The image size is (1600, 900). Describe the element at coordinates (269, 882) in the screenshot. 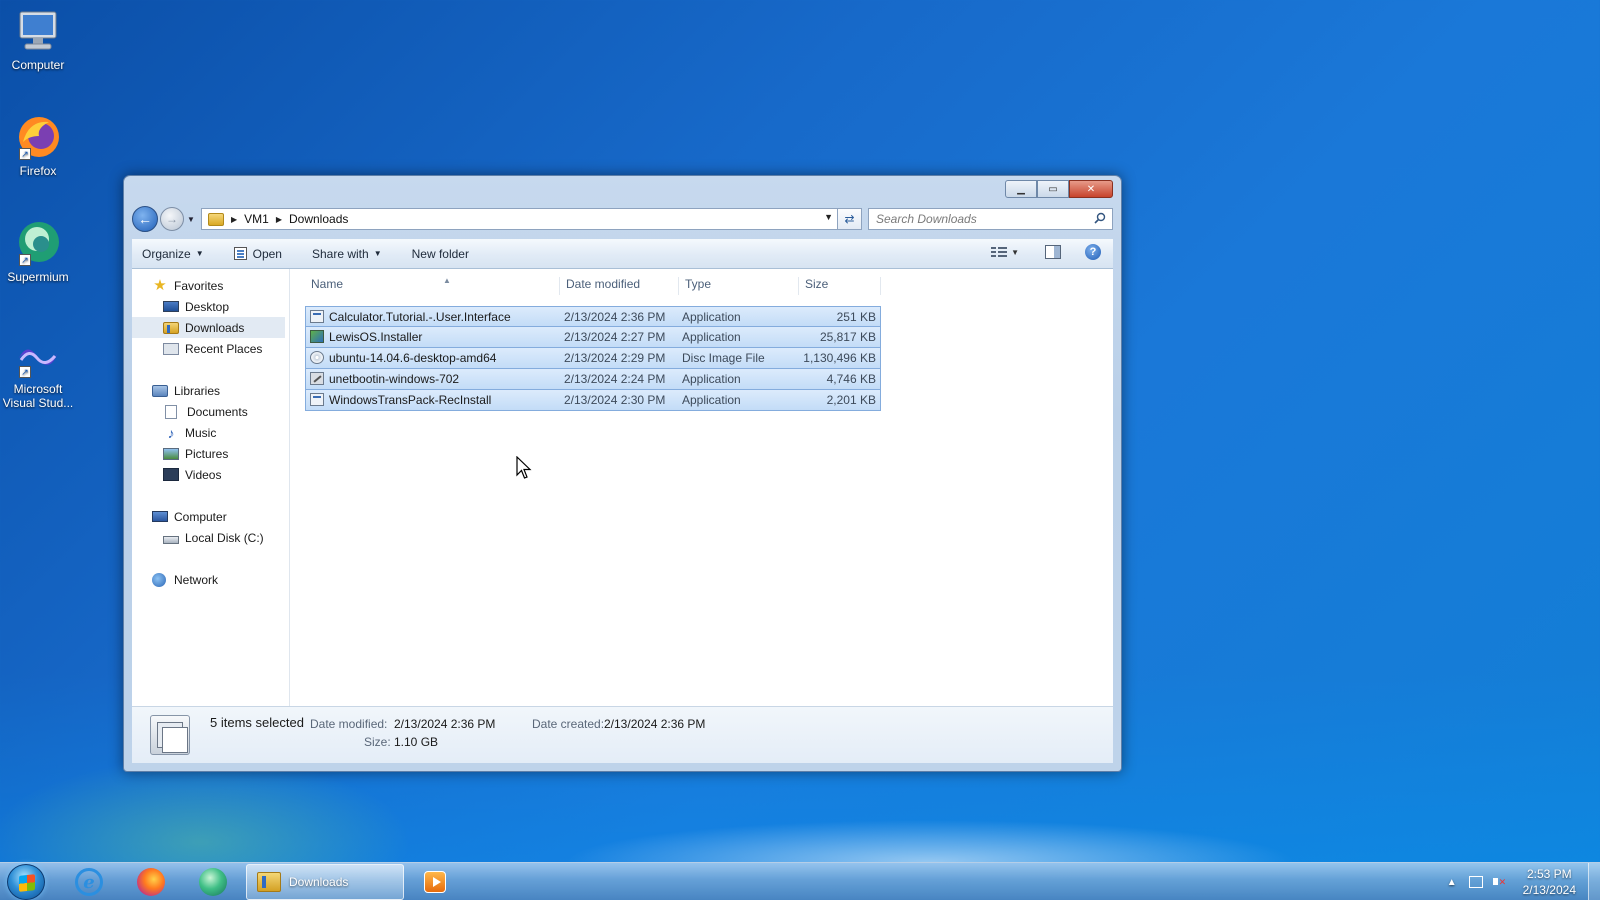

I see `downloads-folder-icon` at that location.